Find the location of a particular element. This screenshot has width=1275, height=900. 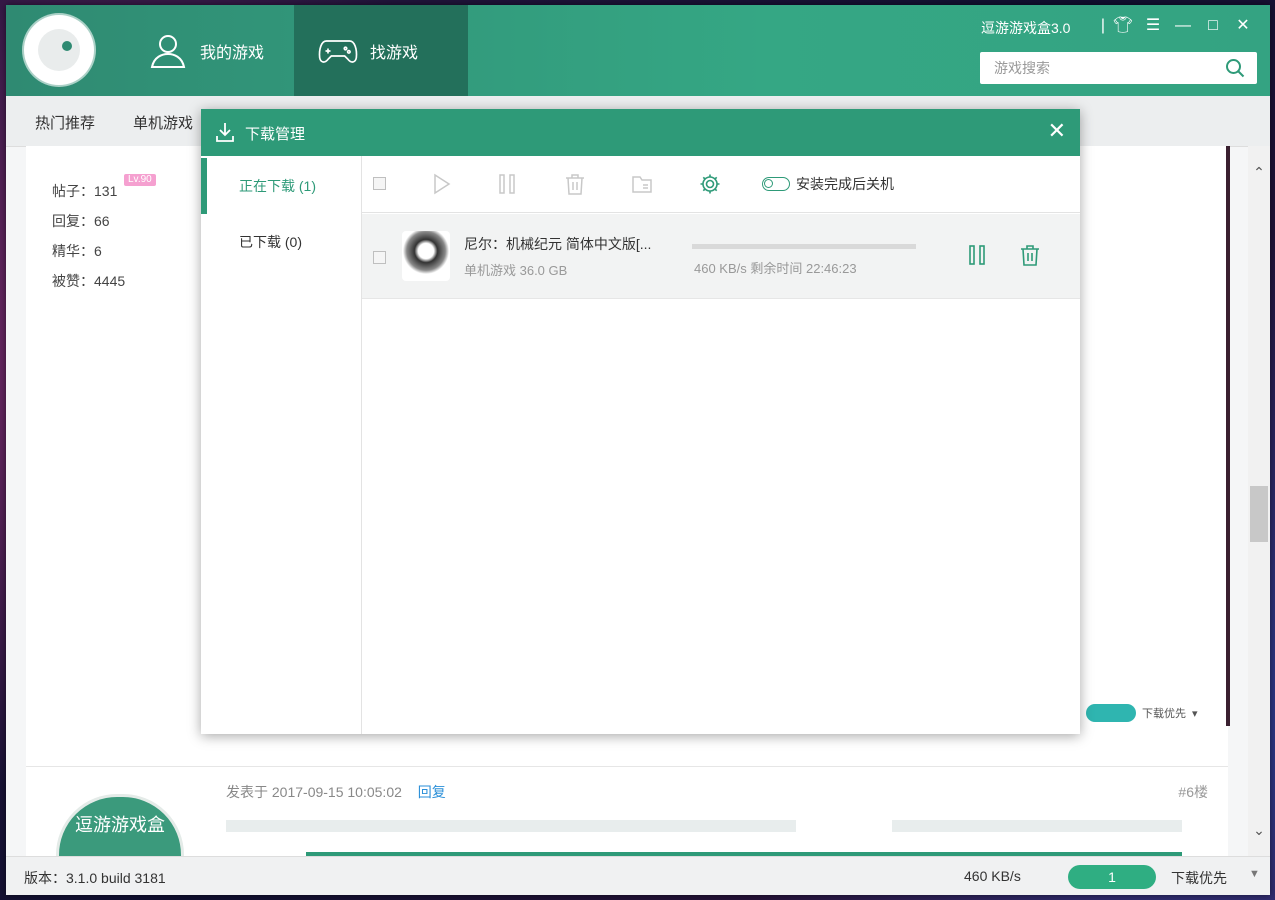

maximize-icon: □ is located at coordinates (1213, 26).